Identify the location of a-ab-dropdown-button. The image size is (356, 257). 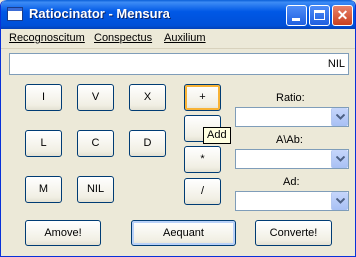
(339, 159).